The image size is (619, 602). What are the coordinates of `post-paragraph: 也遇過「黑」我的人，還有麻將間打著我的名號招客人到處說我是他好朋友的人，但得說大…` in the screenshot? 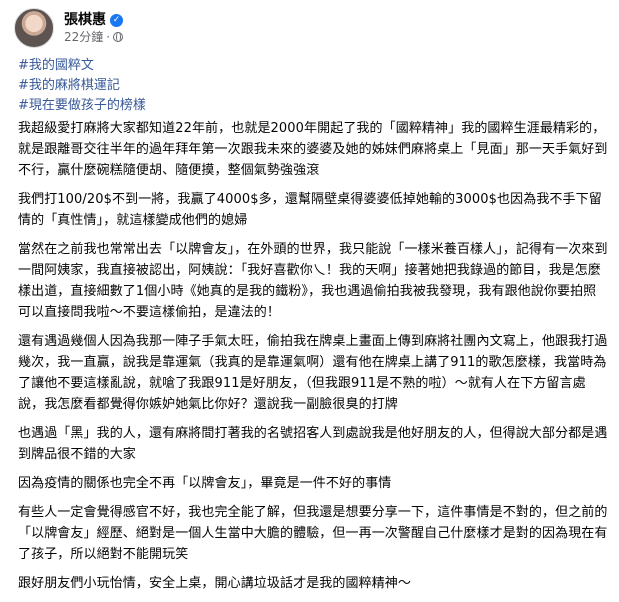 It's located at (313, 444).